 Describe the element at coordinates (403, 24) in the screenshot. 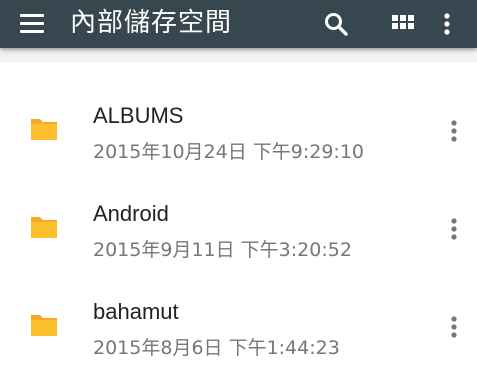

I see `grid-view-icon` at that location.